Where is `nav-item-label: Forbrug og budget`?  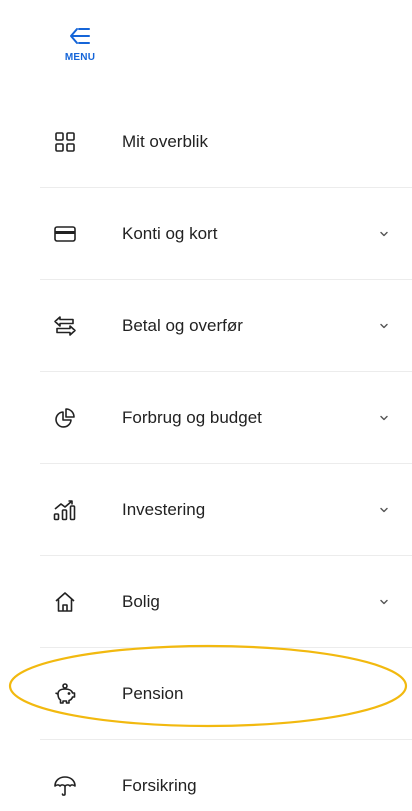
nav-item-label: Forbrug og budget is located at coordinates (192, 417).